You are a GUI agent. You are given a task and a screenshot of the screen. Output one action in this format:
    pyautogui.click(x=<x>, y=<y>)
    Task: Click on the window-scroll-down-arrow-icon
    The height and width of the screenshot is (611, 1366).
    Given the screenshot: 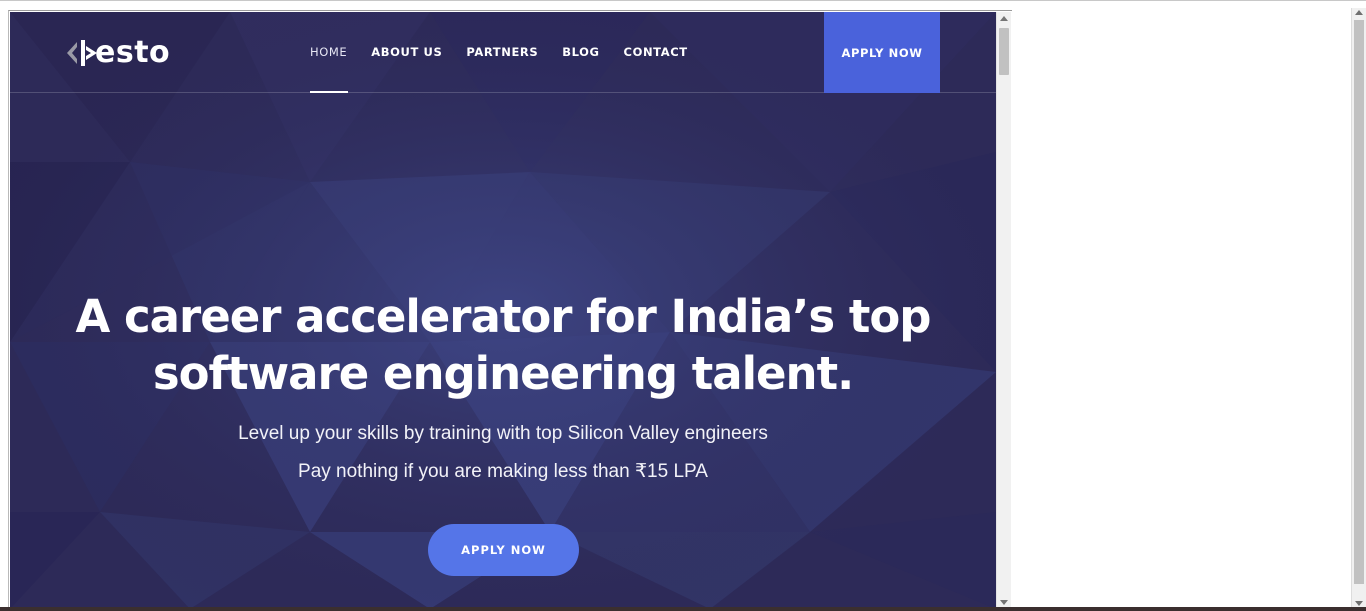 What is the action you would take?
    pyautogui.click(x=1359, y=603)
    